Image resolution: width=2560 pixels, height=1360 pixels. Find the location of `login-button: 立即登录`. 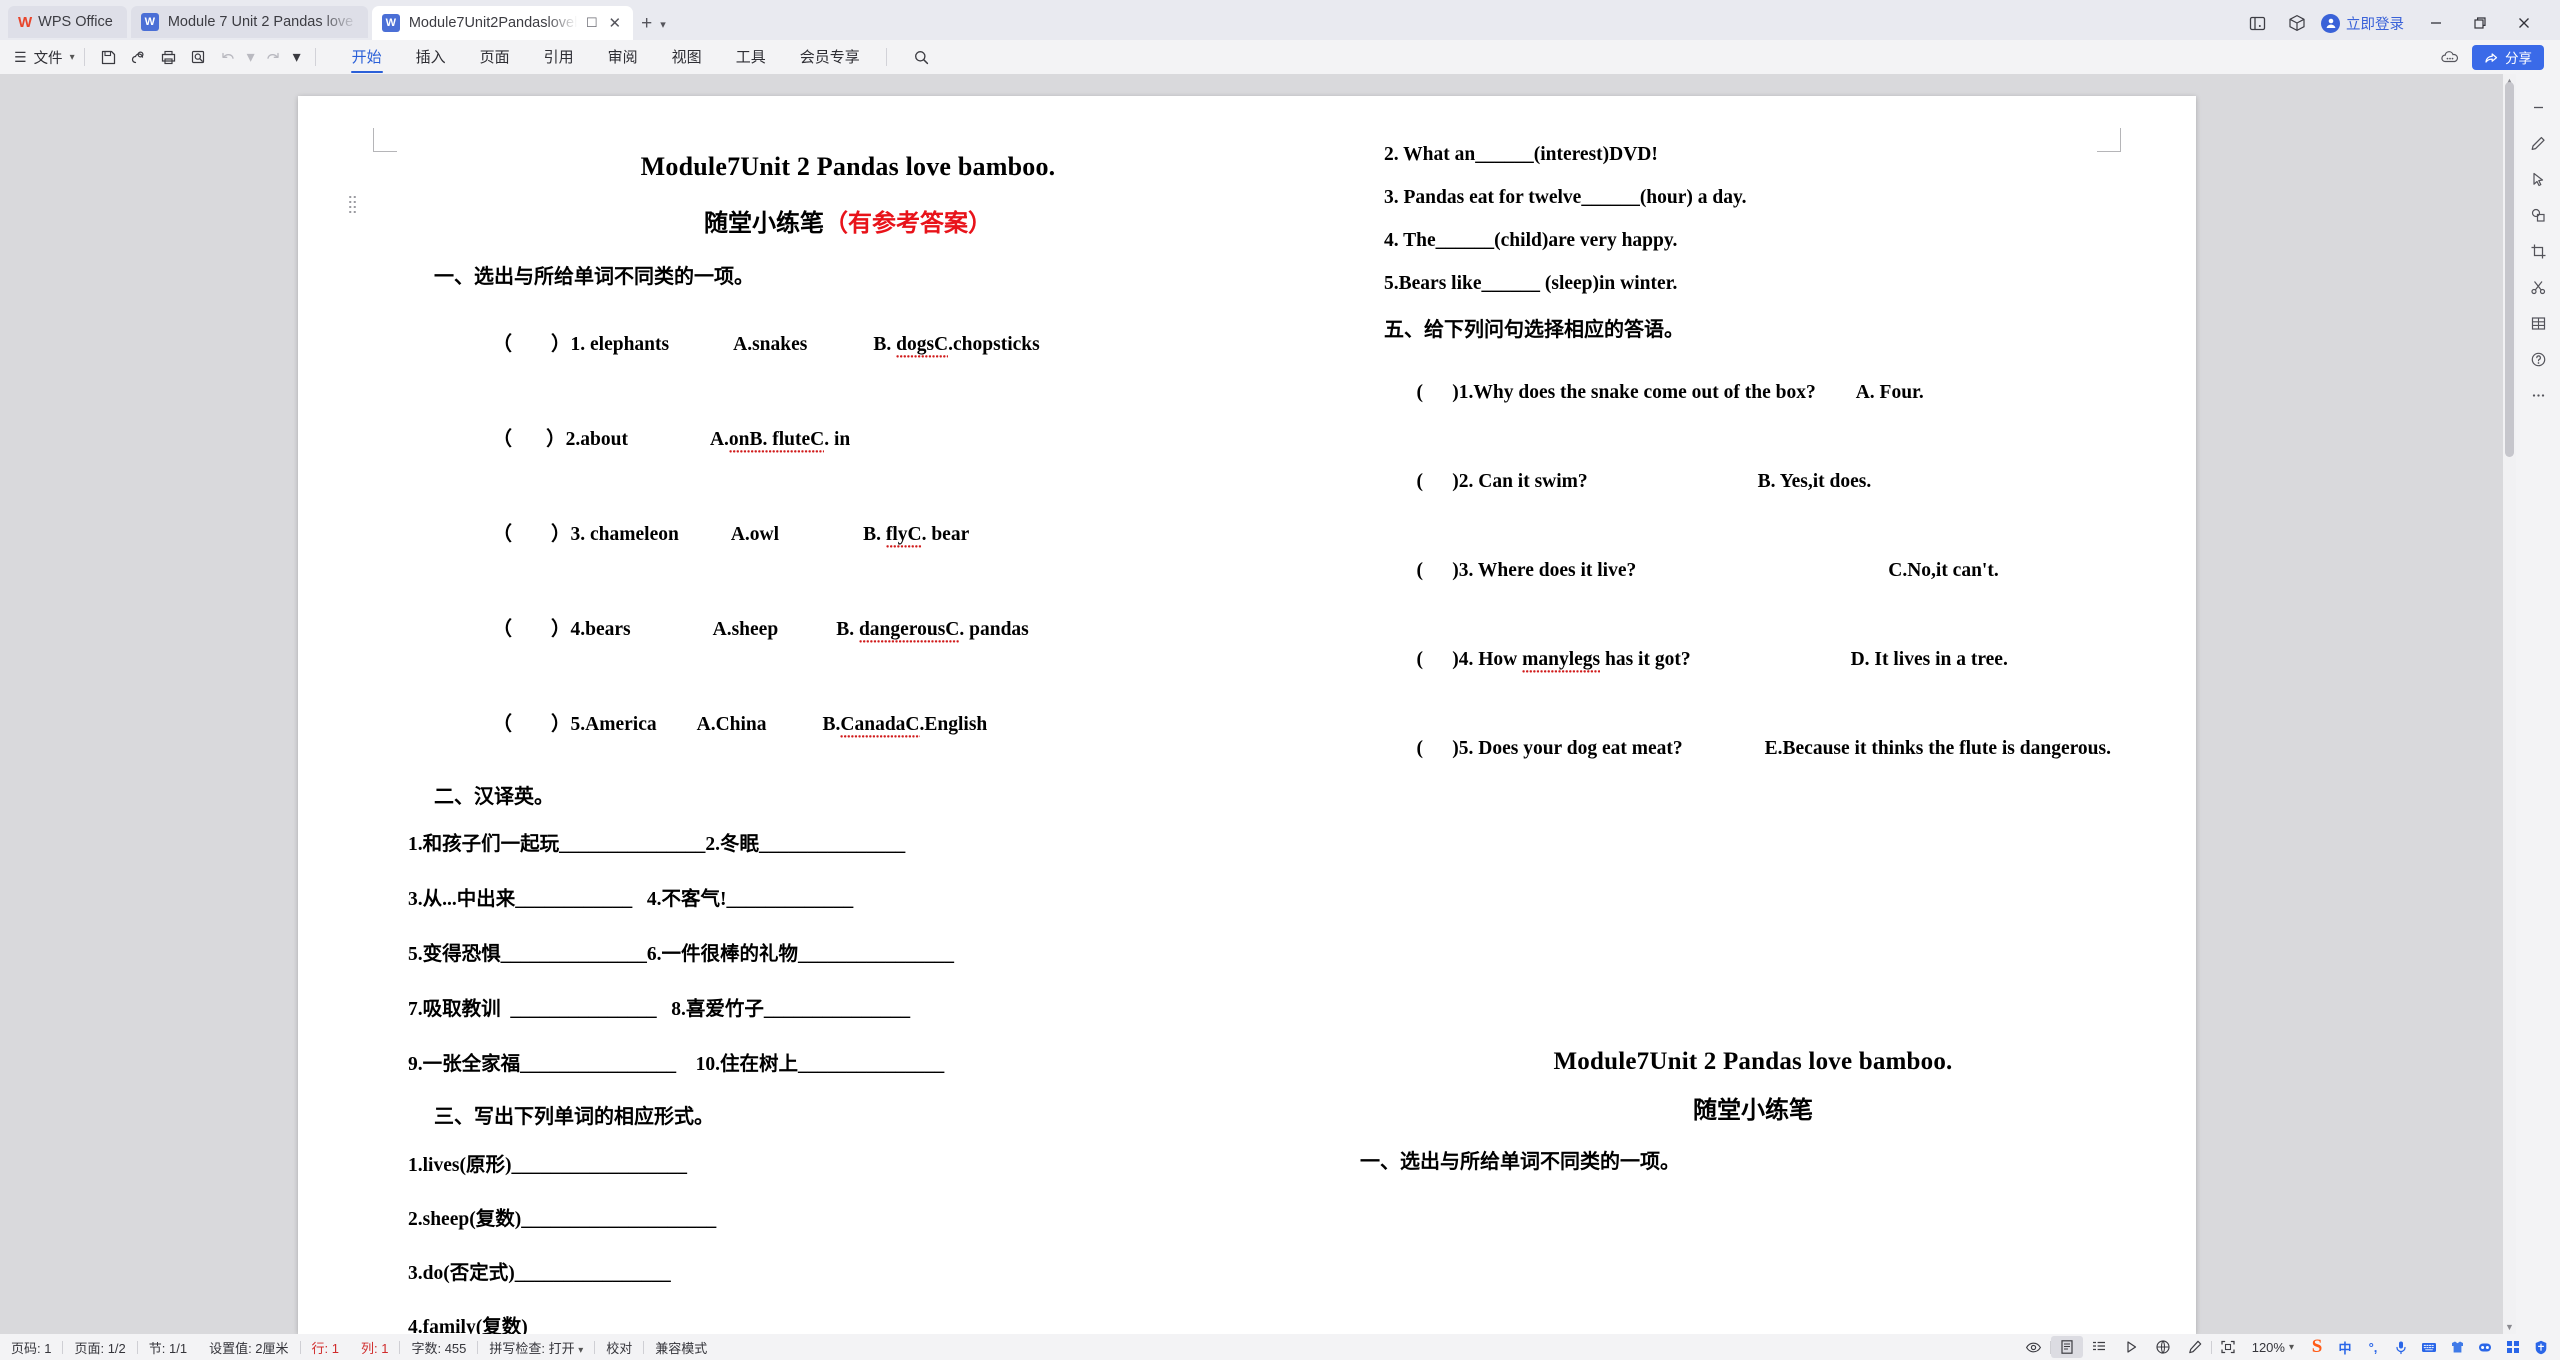

login-button: 立即登录 is located at coordinates (2365, 23).